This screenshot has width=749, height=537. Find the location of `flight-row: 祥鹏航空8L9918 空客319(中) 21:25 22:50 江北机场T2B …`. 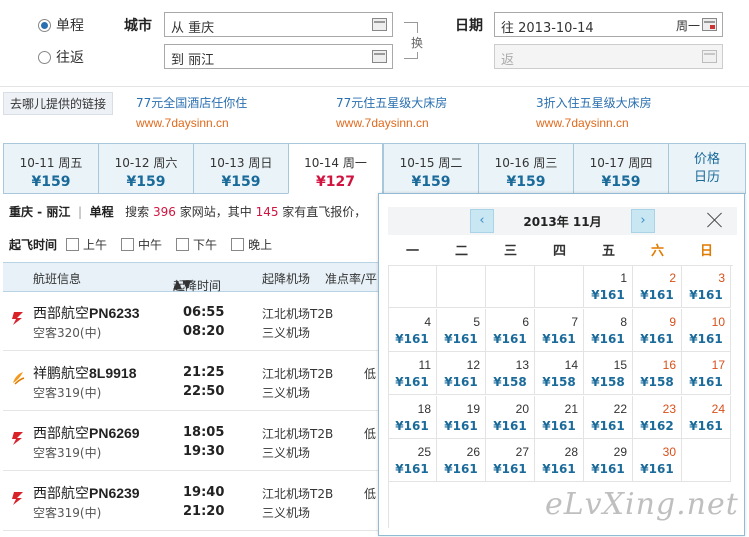

flight-row: 祥鹏航空8L9918 空客319(中) 21:25 22:50 江北机场T2B … is located at coordinates (193, 381).